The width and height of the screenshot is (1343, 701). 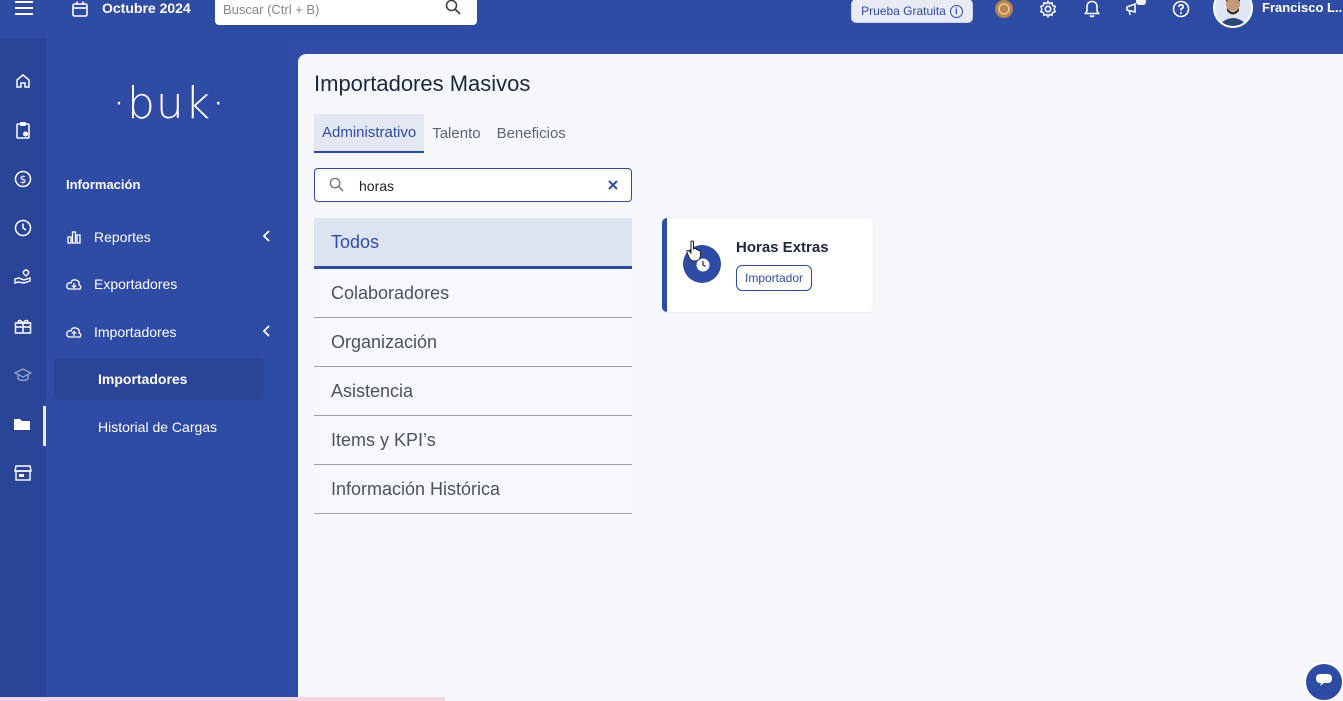 I want to click on nav-item-label: Exportadores, so click(x=136, y=284).